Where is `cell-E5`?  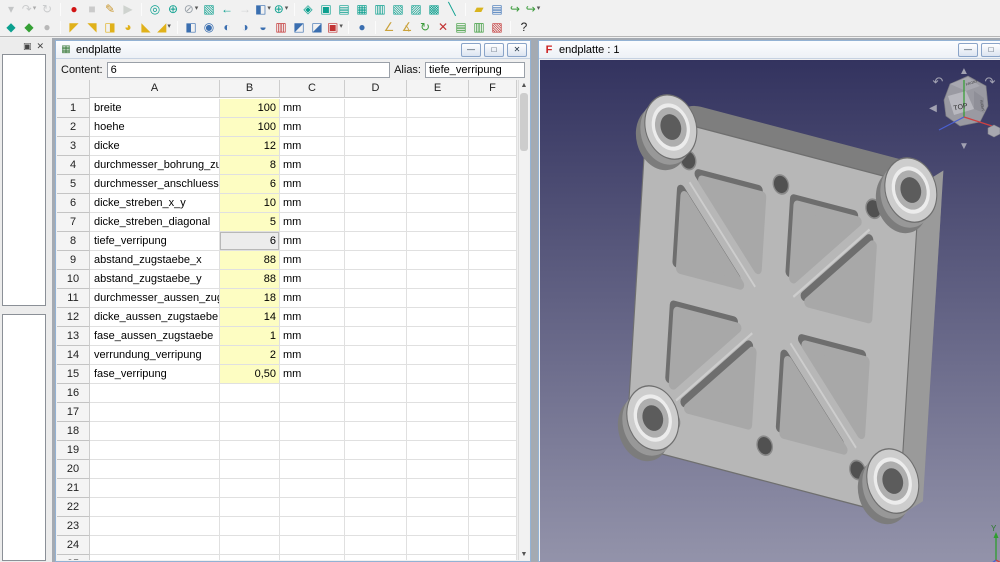 cell-E5 is located at coordinates (438, 184).